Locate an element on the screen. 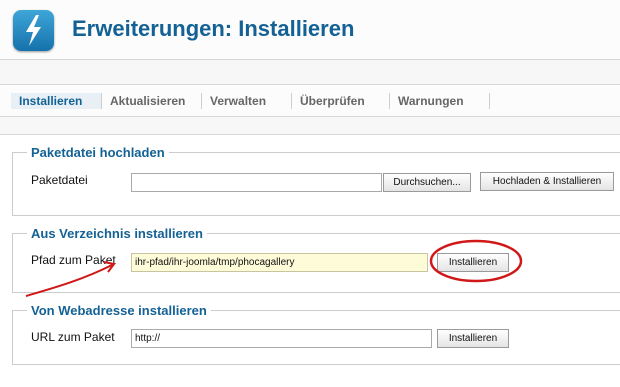 Image resolution: width=620 pixels, height=387 pixels. package-file-input is located at coordinates (256, 182).